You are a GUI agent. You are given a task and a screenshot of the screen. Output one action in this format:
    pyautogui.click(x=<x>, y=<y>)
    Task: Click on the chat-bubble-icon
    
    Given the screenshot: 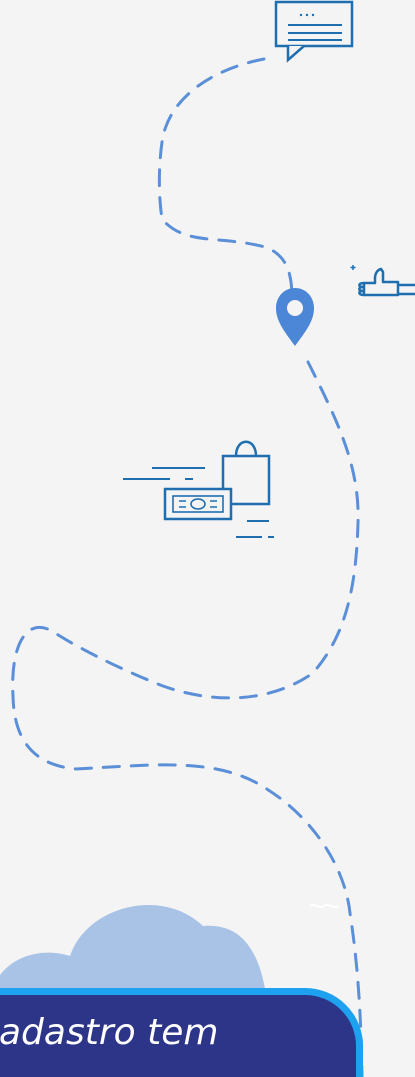 What is the action you would take?
    pyautogui.click(x=314, y=31)
    